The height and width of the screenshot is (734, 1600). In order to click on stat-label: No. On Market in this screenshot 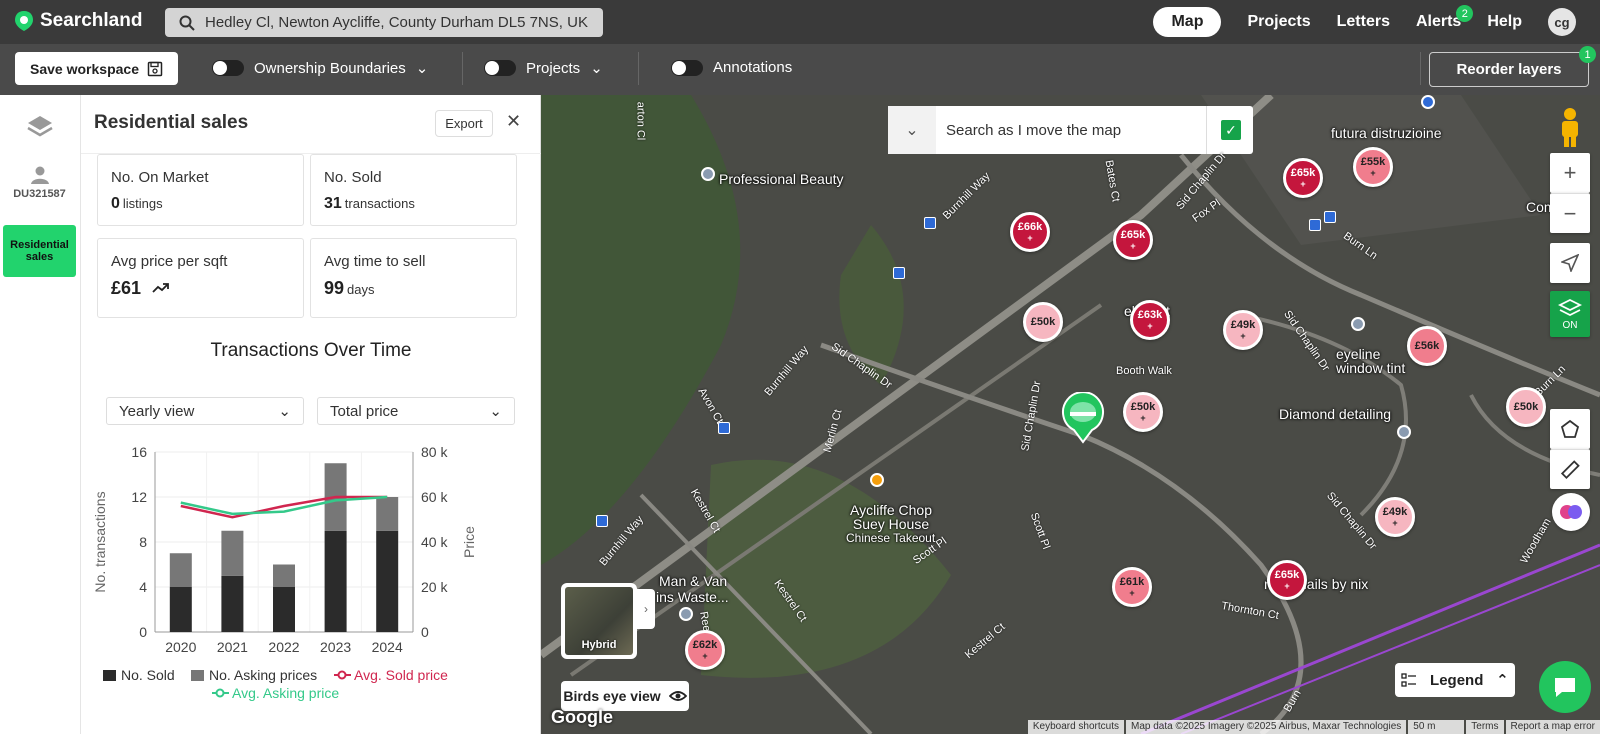, I will do `click(160, 177)`.